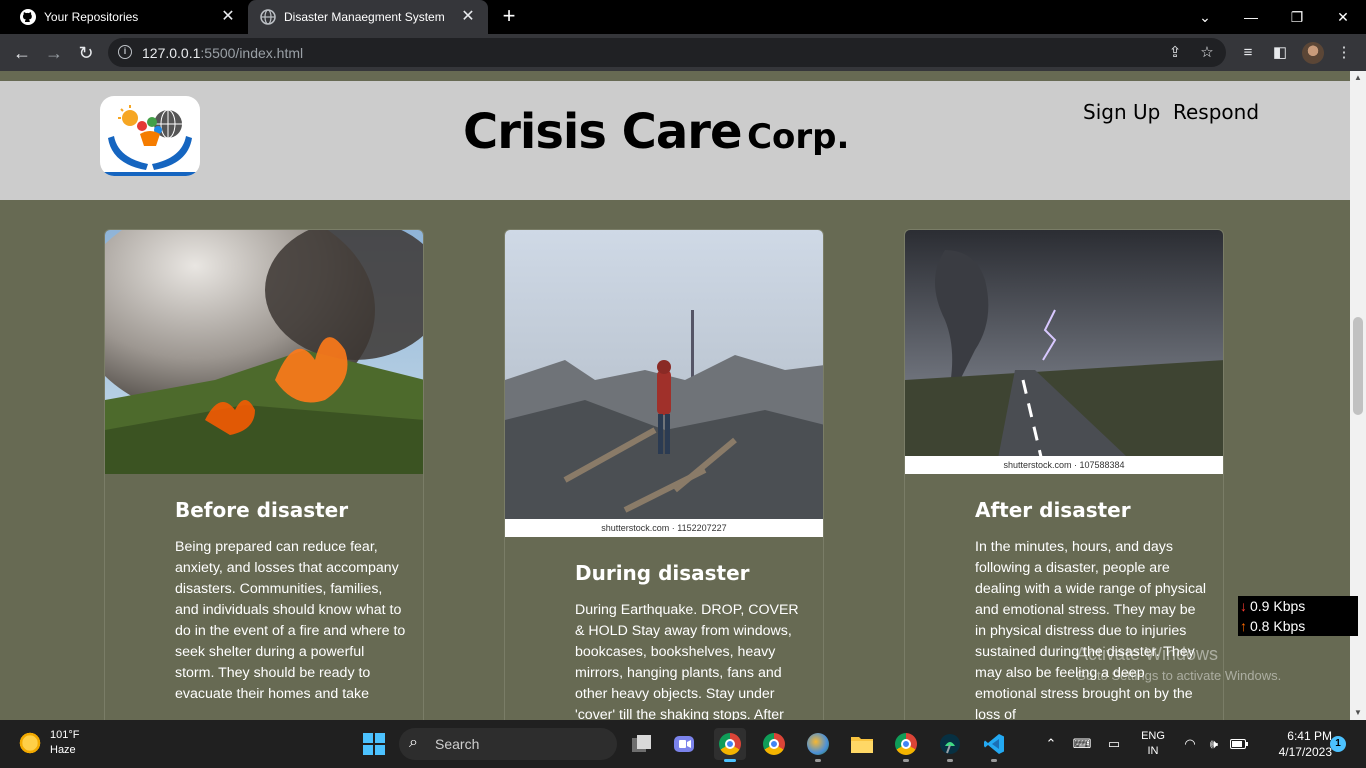 The height and width of the screenshot is (768, 1366). Describe the element at coordinates (1243, 626) in the screenshot. I see `upload-arrow-icon: ↑` at that location.